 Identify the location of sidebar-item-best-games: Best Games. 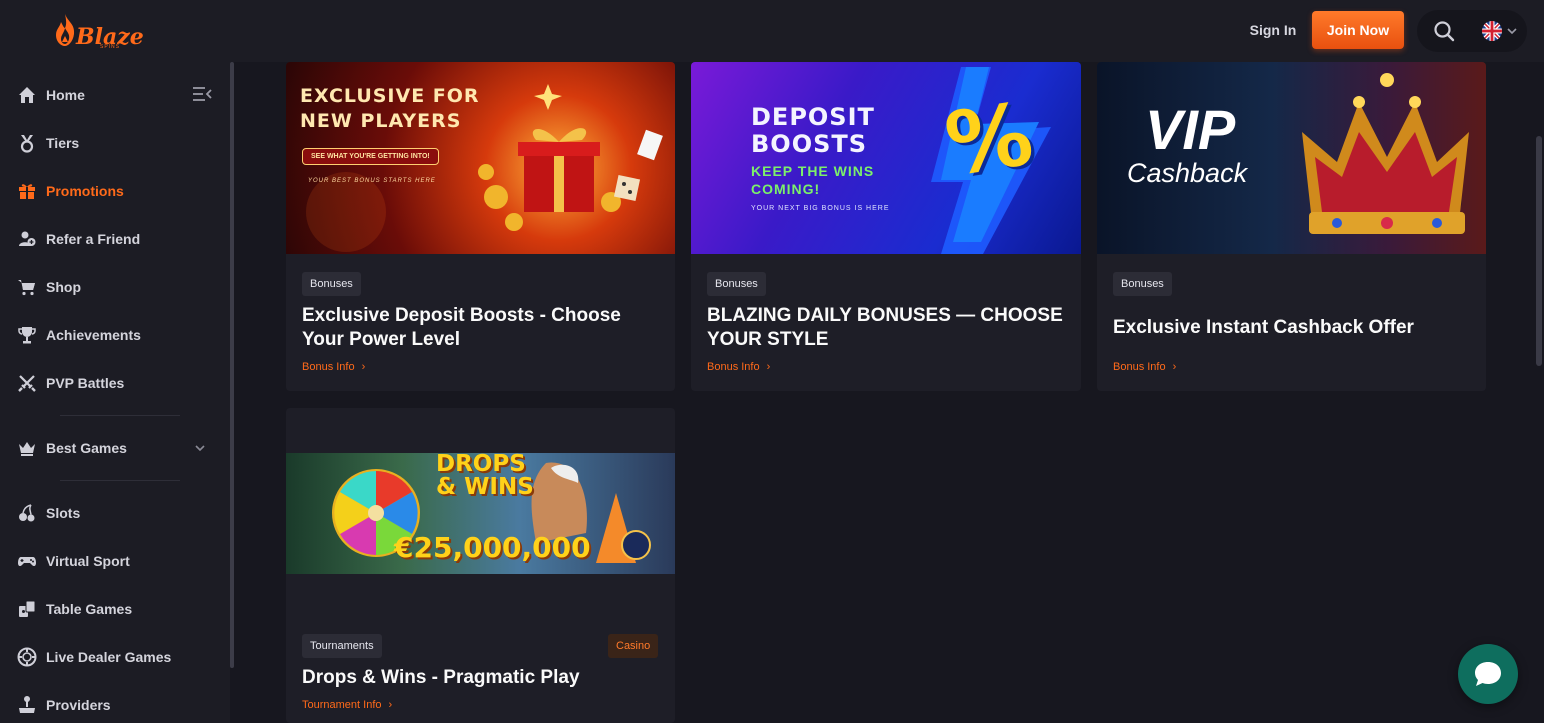
(71, 448).